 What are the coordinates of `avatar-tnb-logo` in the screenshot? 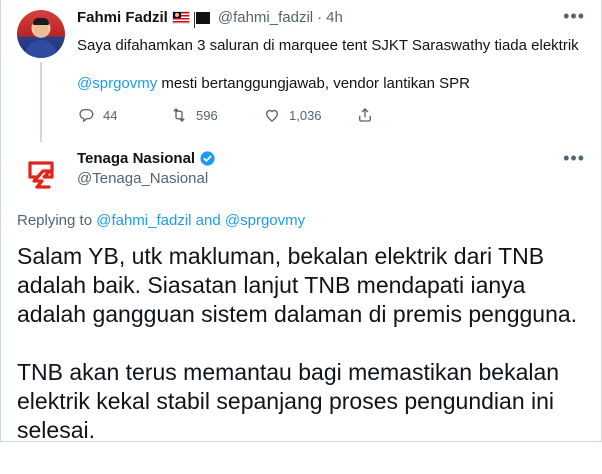 It's located at (41, 174).